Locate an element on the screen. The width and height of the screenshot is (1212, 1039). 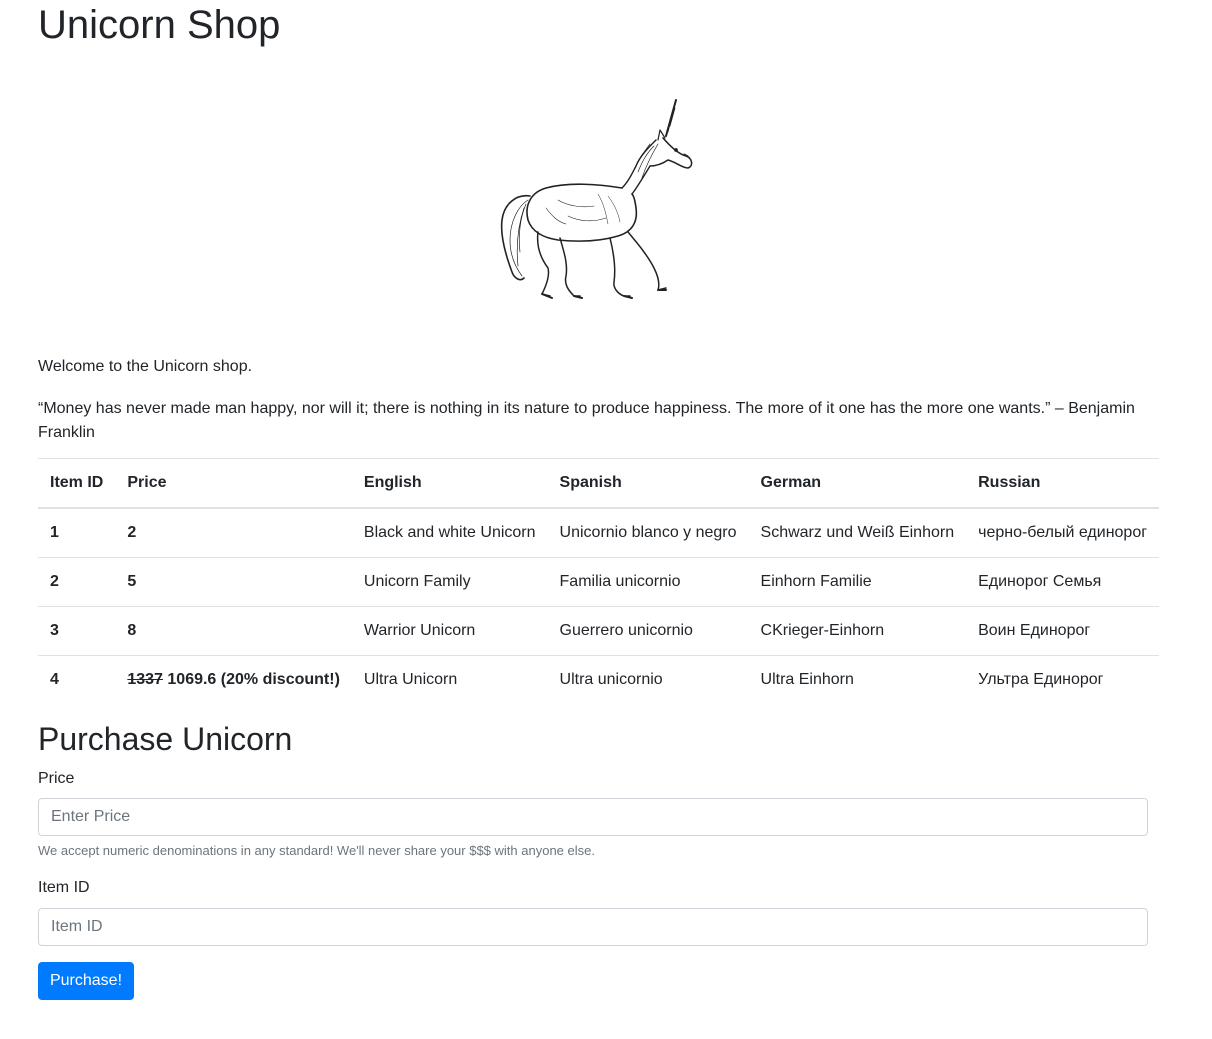
cell-german: Ultra Einhorn is located at coordinates (807, 679).